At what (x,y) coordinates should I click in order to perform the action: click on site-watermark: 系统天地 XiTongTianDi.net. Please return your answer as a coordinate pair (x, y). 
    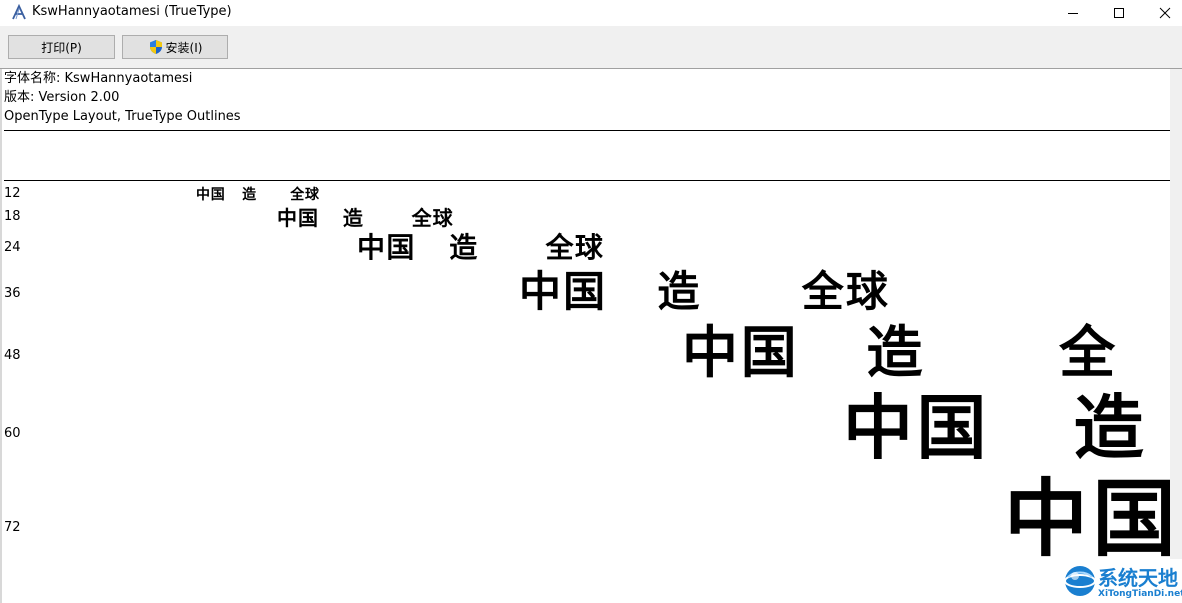
    Looking at the image, I should click on (1121, 581).